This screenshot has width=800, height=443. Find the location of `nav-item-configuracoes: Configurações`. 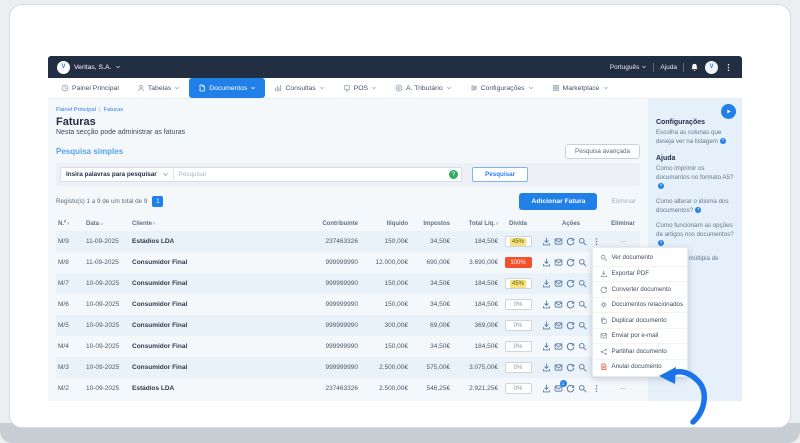

nav-item-configuracoes: Configurações is located at coordinates (502, 88).